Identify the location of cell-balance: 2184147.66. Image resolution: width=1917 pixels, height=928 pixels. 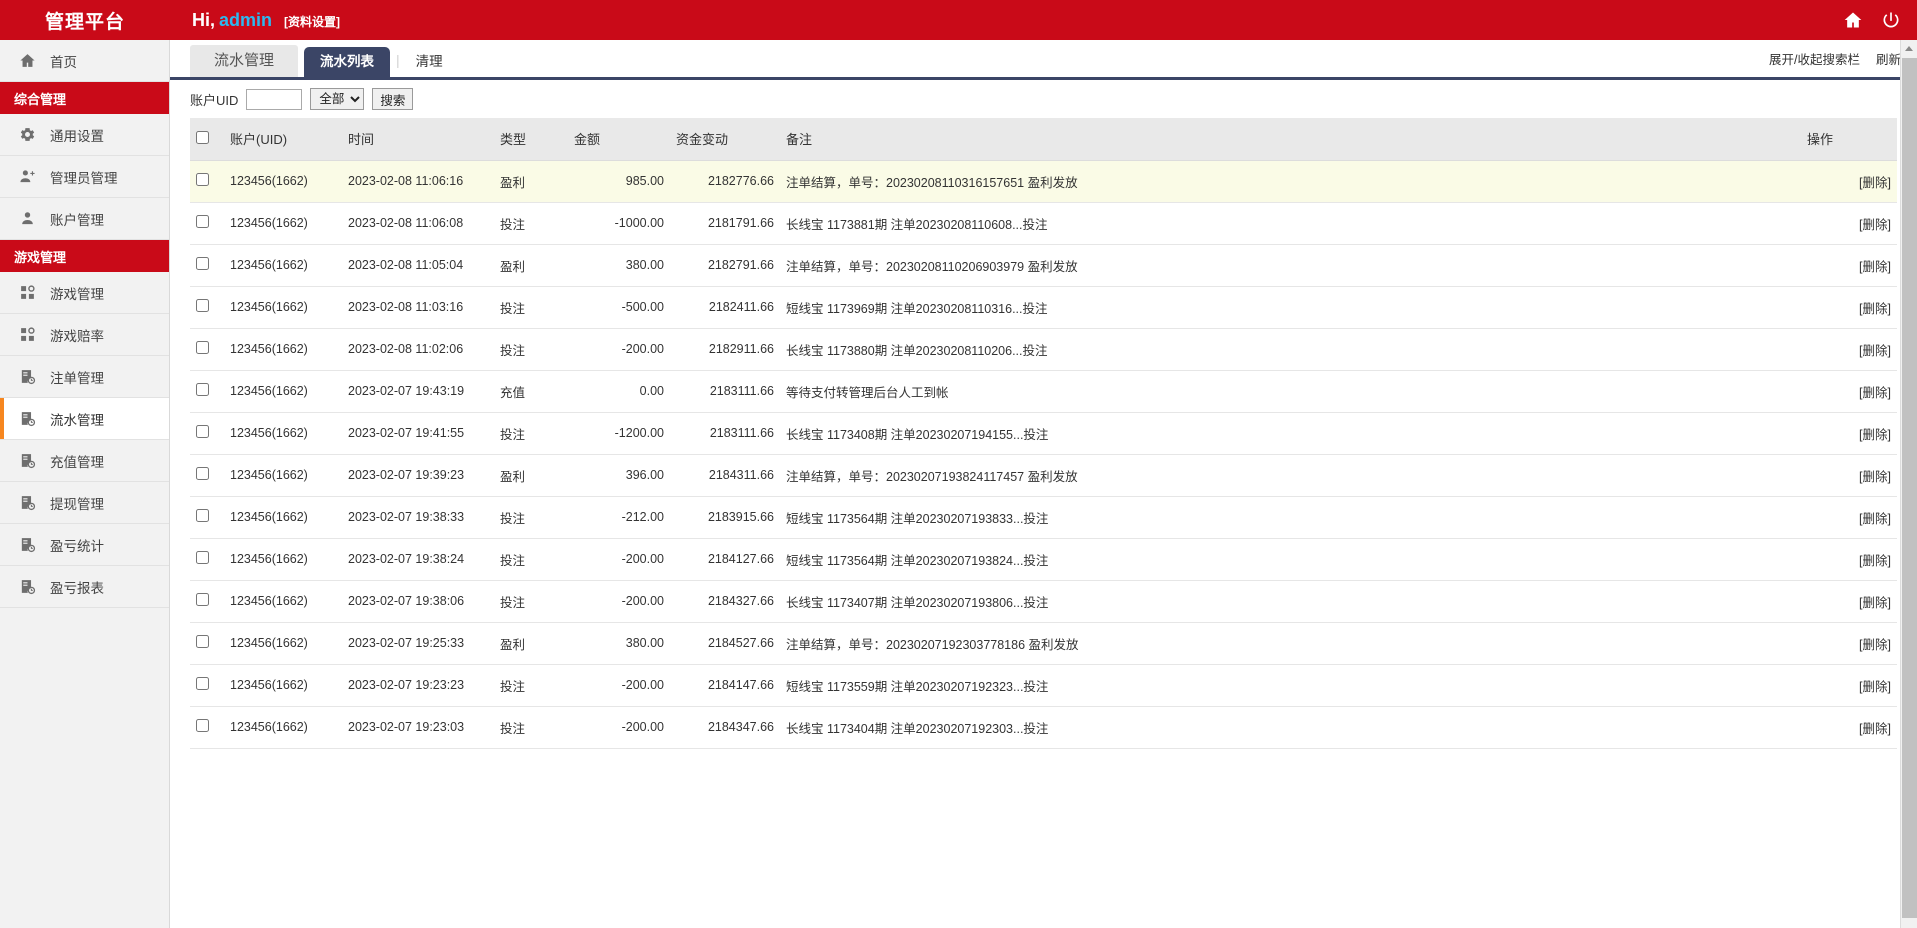
(725, 685).